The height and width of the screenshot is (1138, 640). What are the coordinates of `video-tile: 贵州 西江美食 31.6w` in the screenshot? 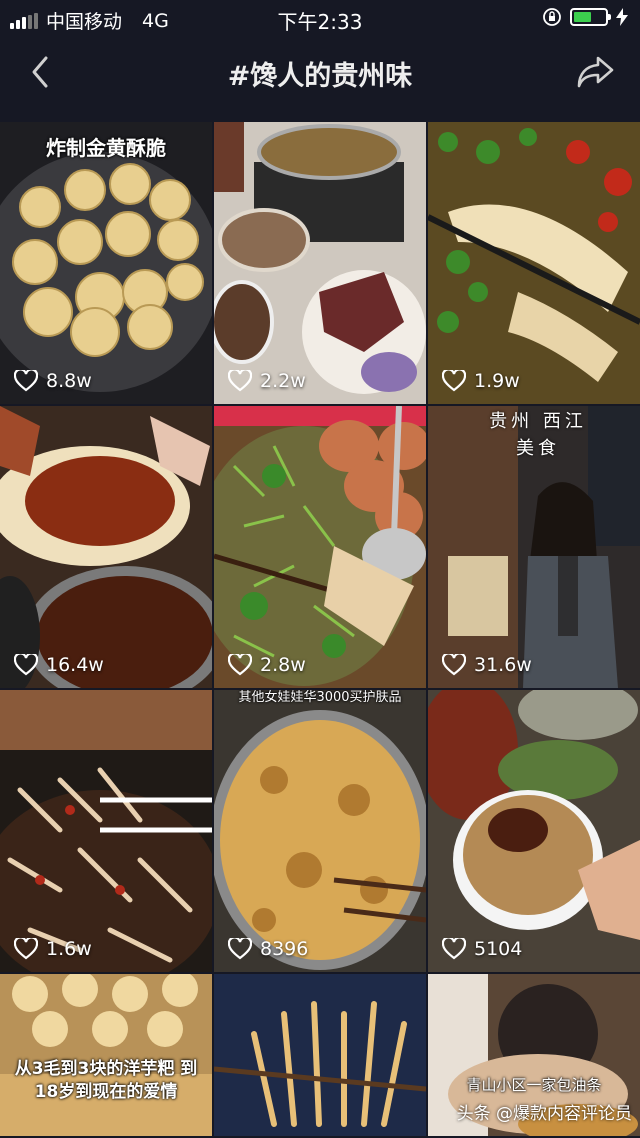 It's located at (534, 547).